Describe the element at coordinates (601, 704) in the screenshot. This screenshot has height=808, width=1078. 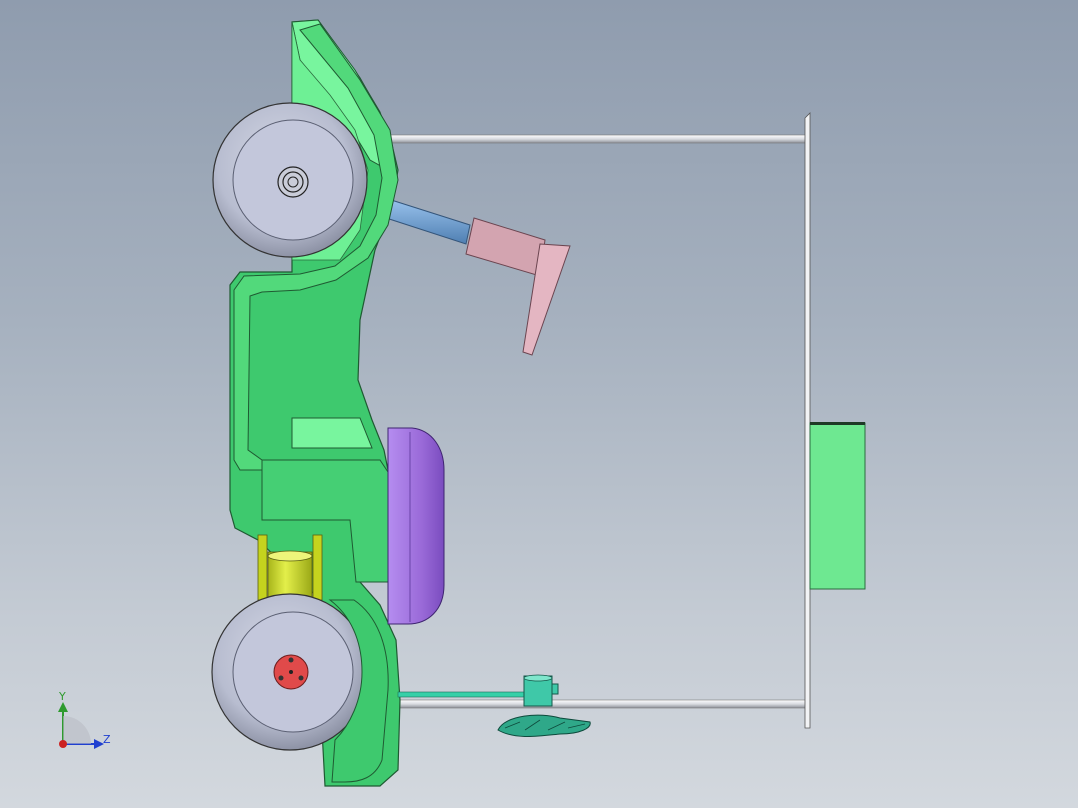
I see `lower-rod` at that location.